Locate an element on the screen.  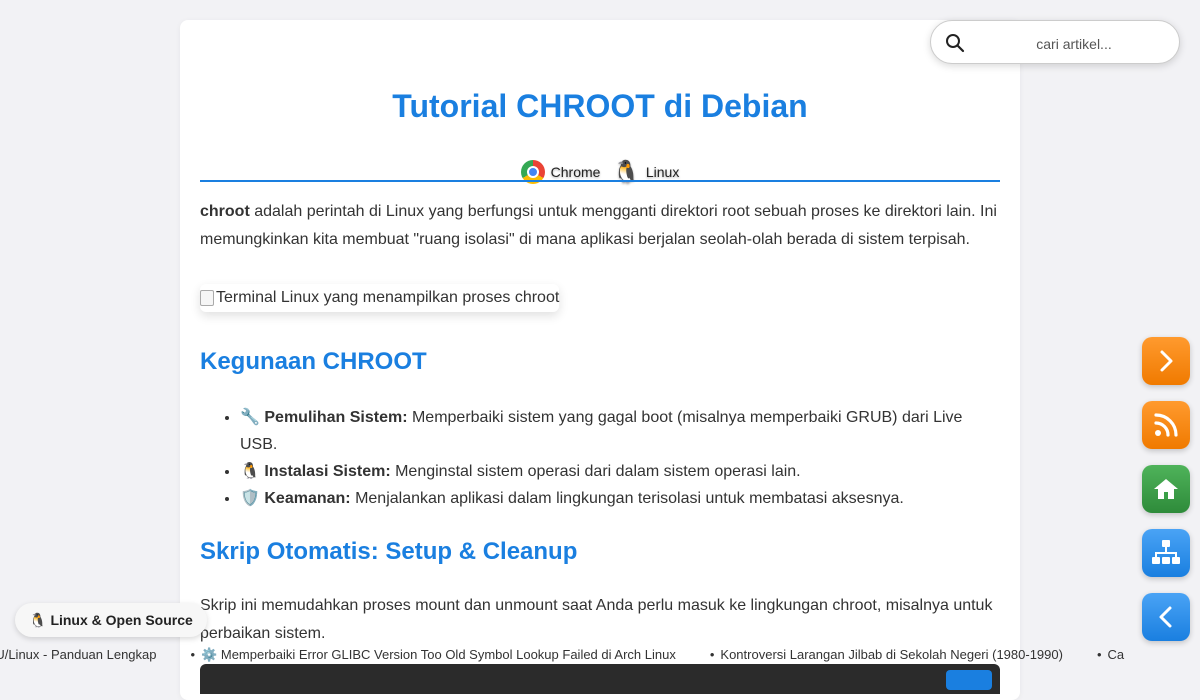
category-badge: 🐧 Linux & Open Source is located at coordinates (111, 620).